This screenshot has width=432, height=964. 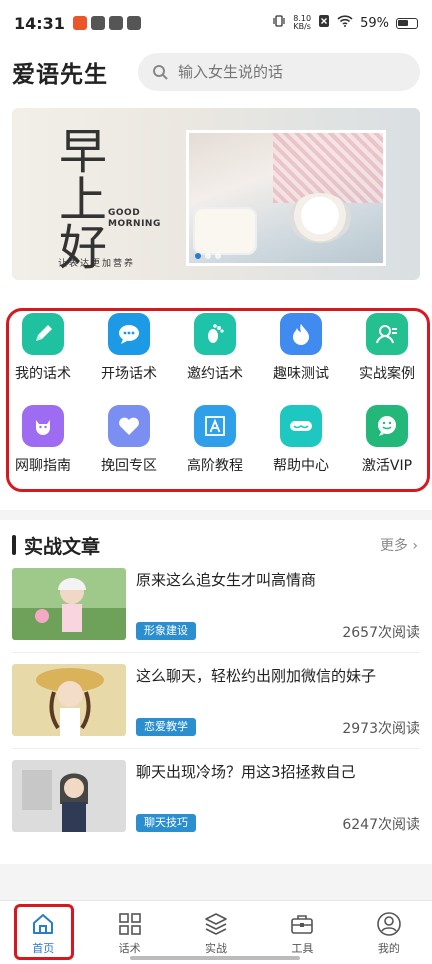 I want to click on chevron-right-icon: ›, so click(x=415, y=546).